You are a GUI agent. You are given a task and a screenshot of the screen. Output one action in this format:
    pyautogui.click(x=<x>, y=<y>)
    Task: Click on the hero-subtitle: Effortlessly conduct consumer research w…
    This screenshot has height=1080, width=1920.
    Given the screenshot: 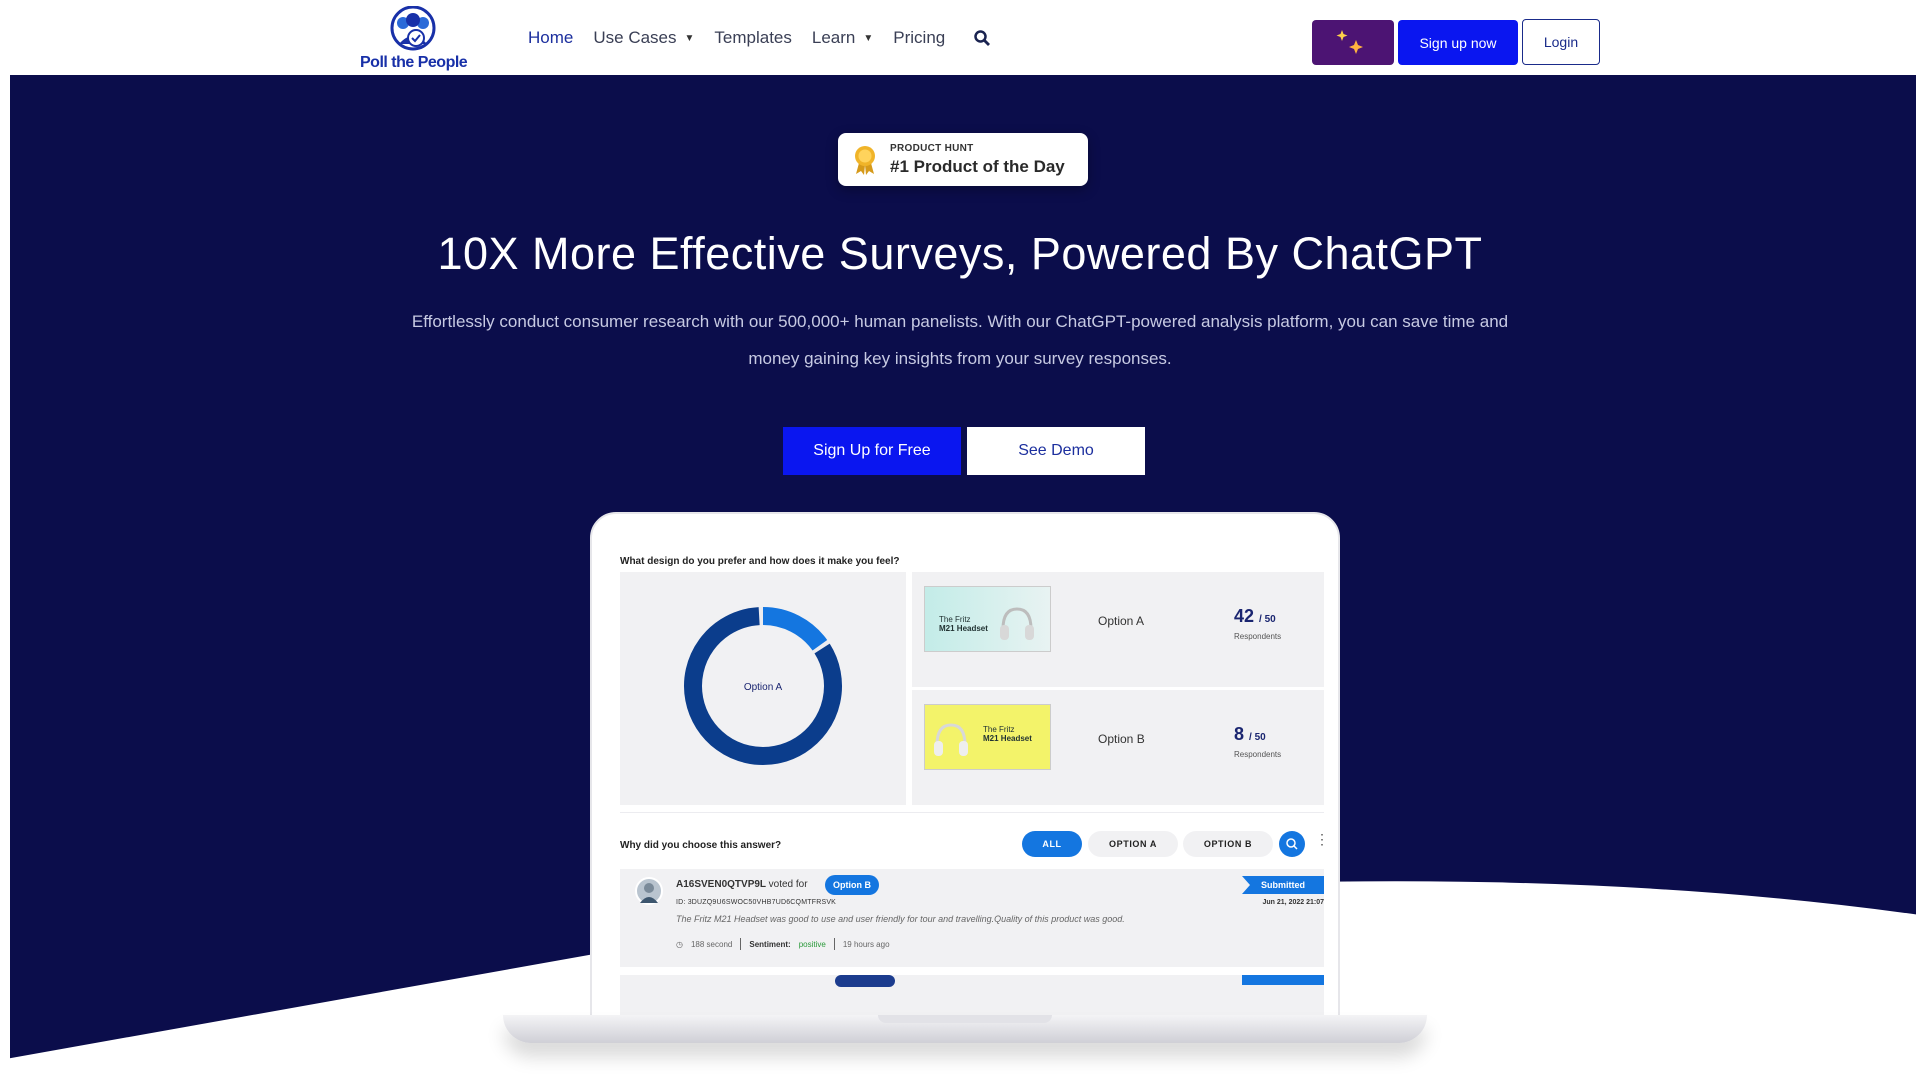 What is the action you would take?
    pyautogui.click(x=960, y=340)
    